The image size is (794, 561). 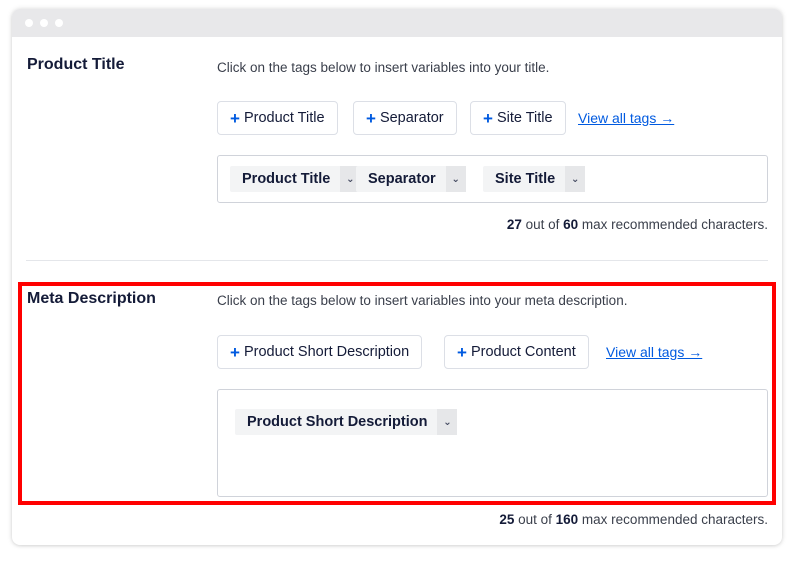 I want to click on tag-separator: Separator ⌄, so click(x=411, y=179).